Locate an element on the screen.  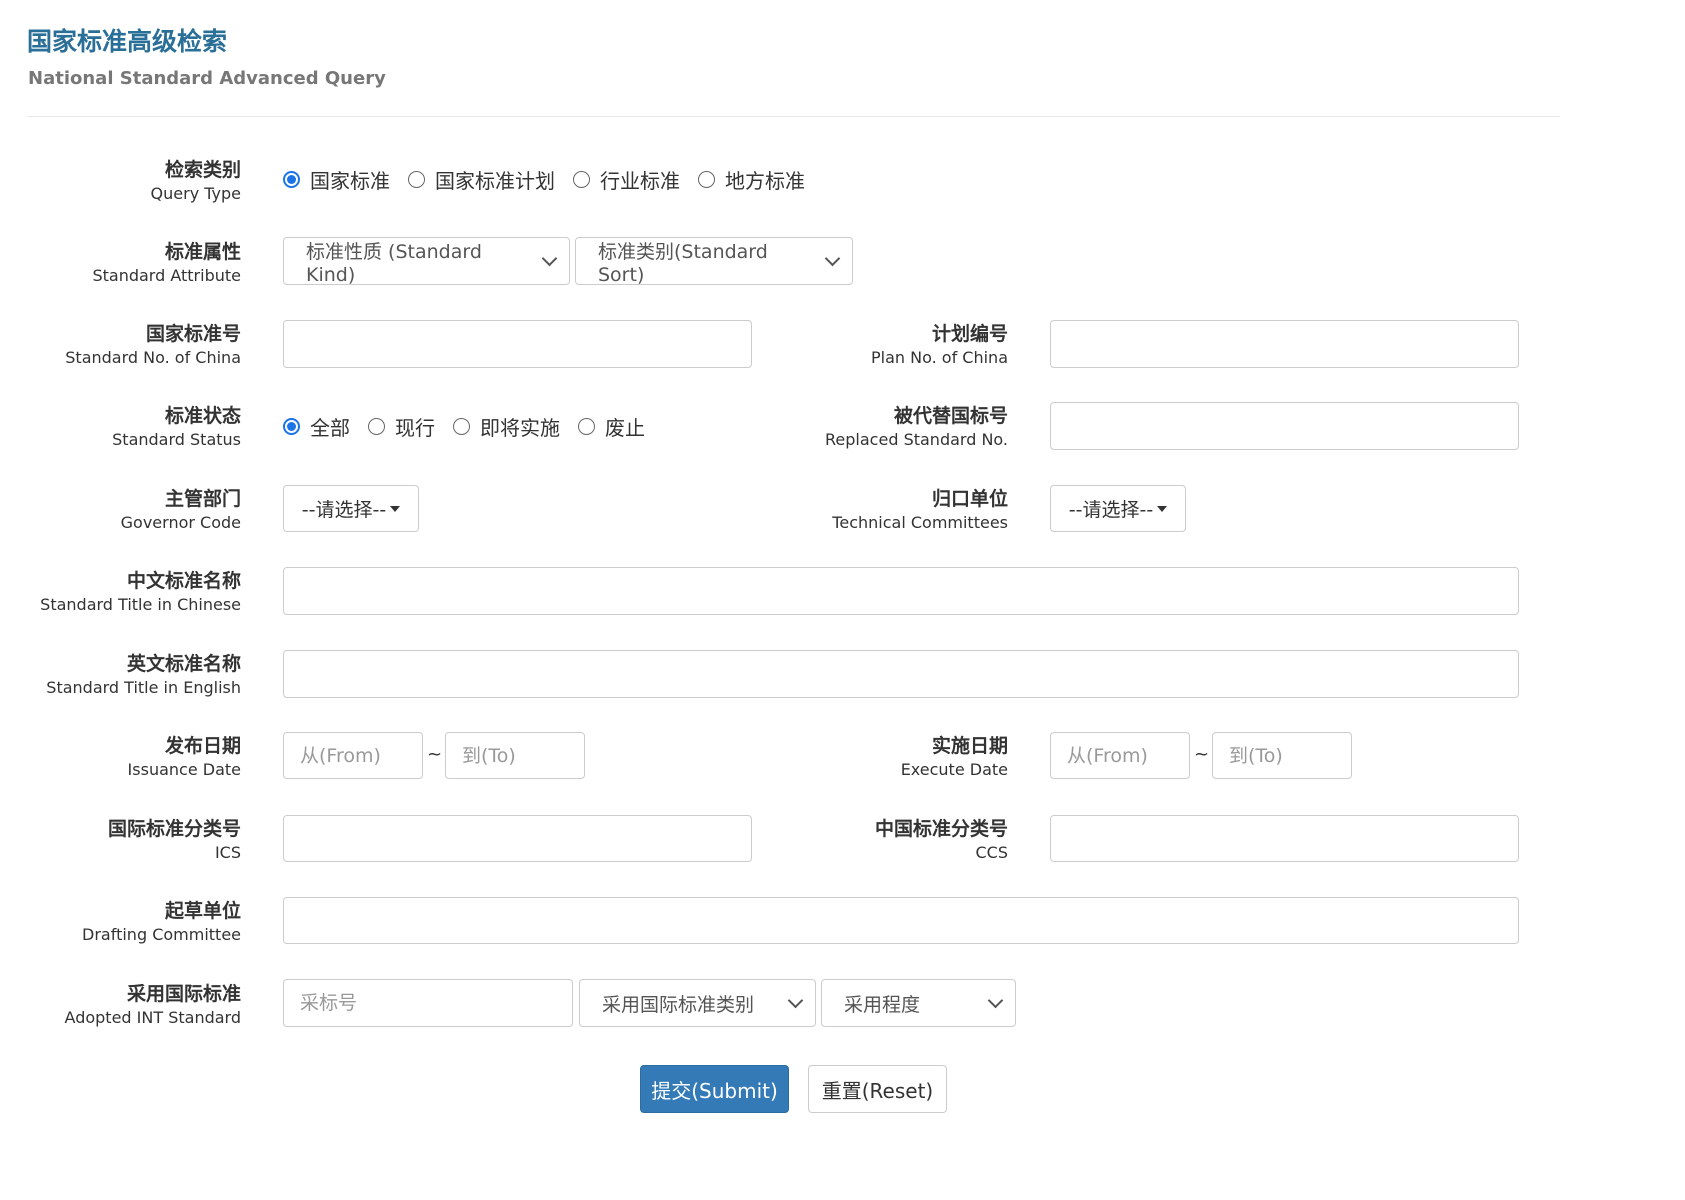
replaced-no-label-en: Replaced Standard No. is located at coordinates (916, 439).